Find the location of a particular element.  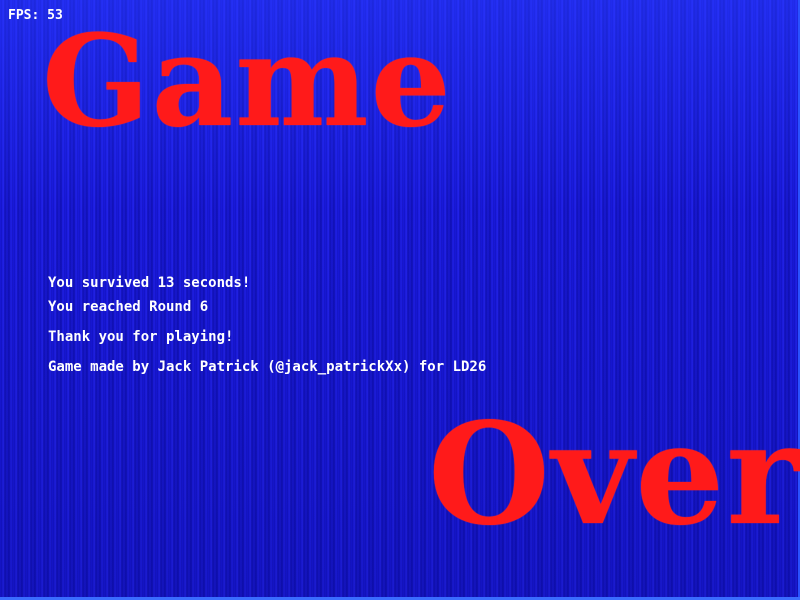

round-text: You reached Round 6 is located at coordinates (128, 307).